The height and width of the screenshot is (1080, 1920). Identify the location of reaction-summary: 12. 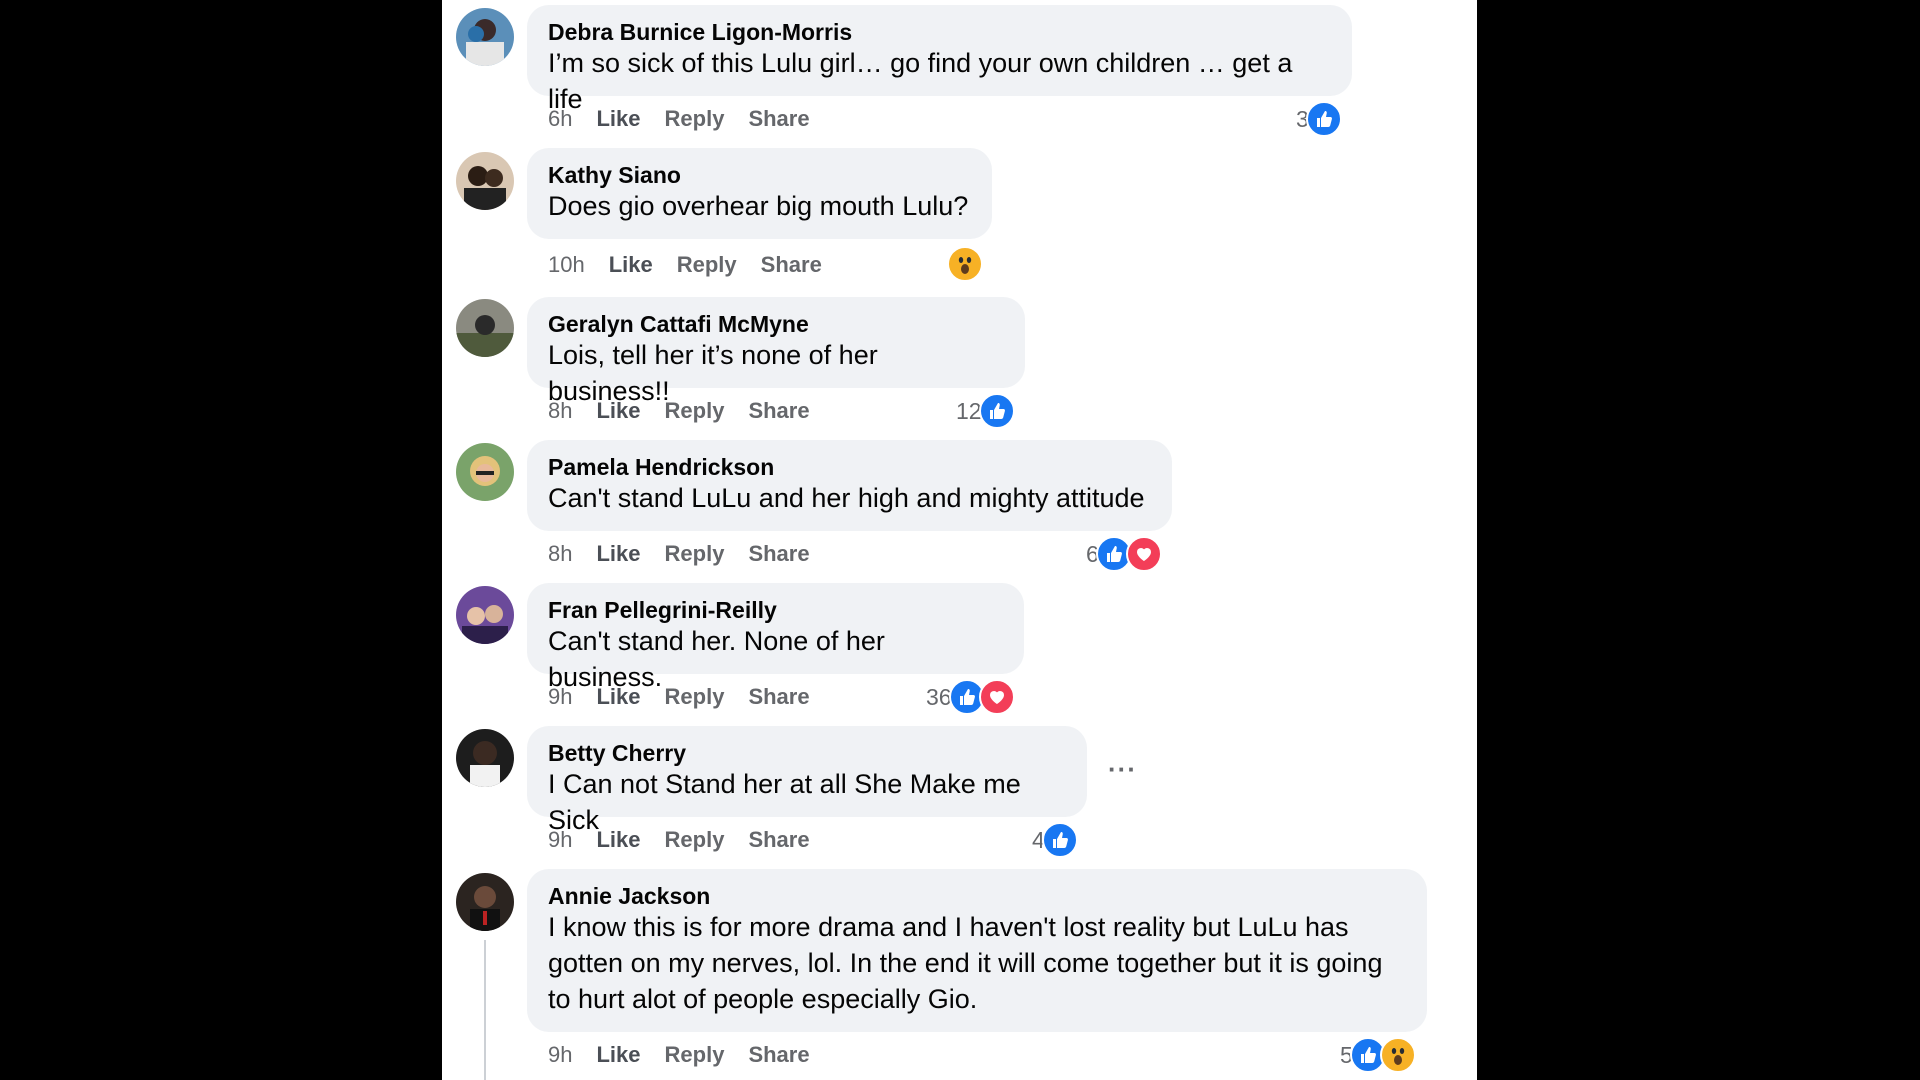
(985, 411).